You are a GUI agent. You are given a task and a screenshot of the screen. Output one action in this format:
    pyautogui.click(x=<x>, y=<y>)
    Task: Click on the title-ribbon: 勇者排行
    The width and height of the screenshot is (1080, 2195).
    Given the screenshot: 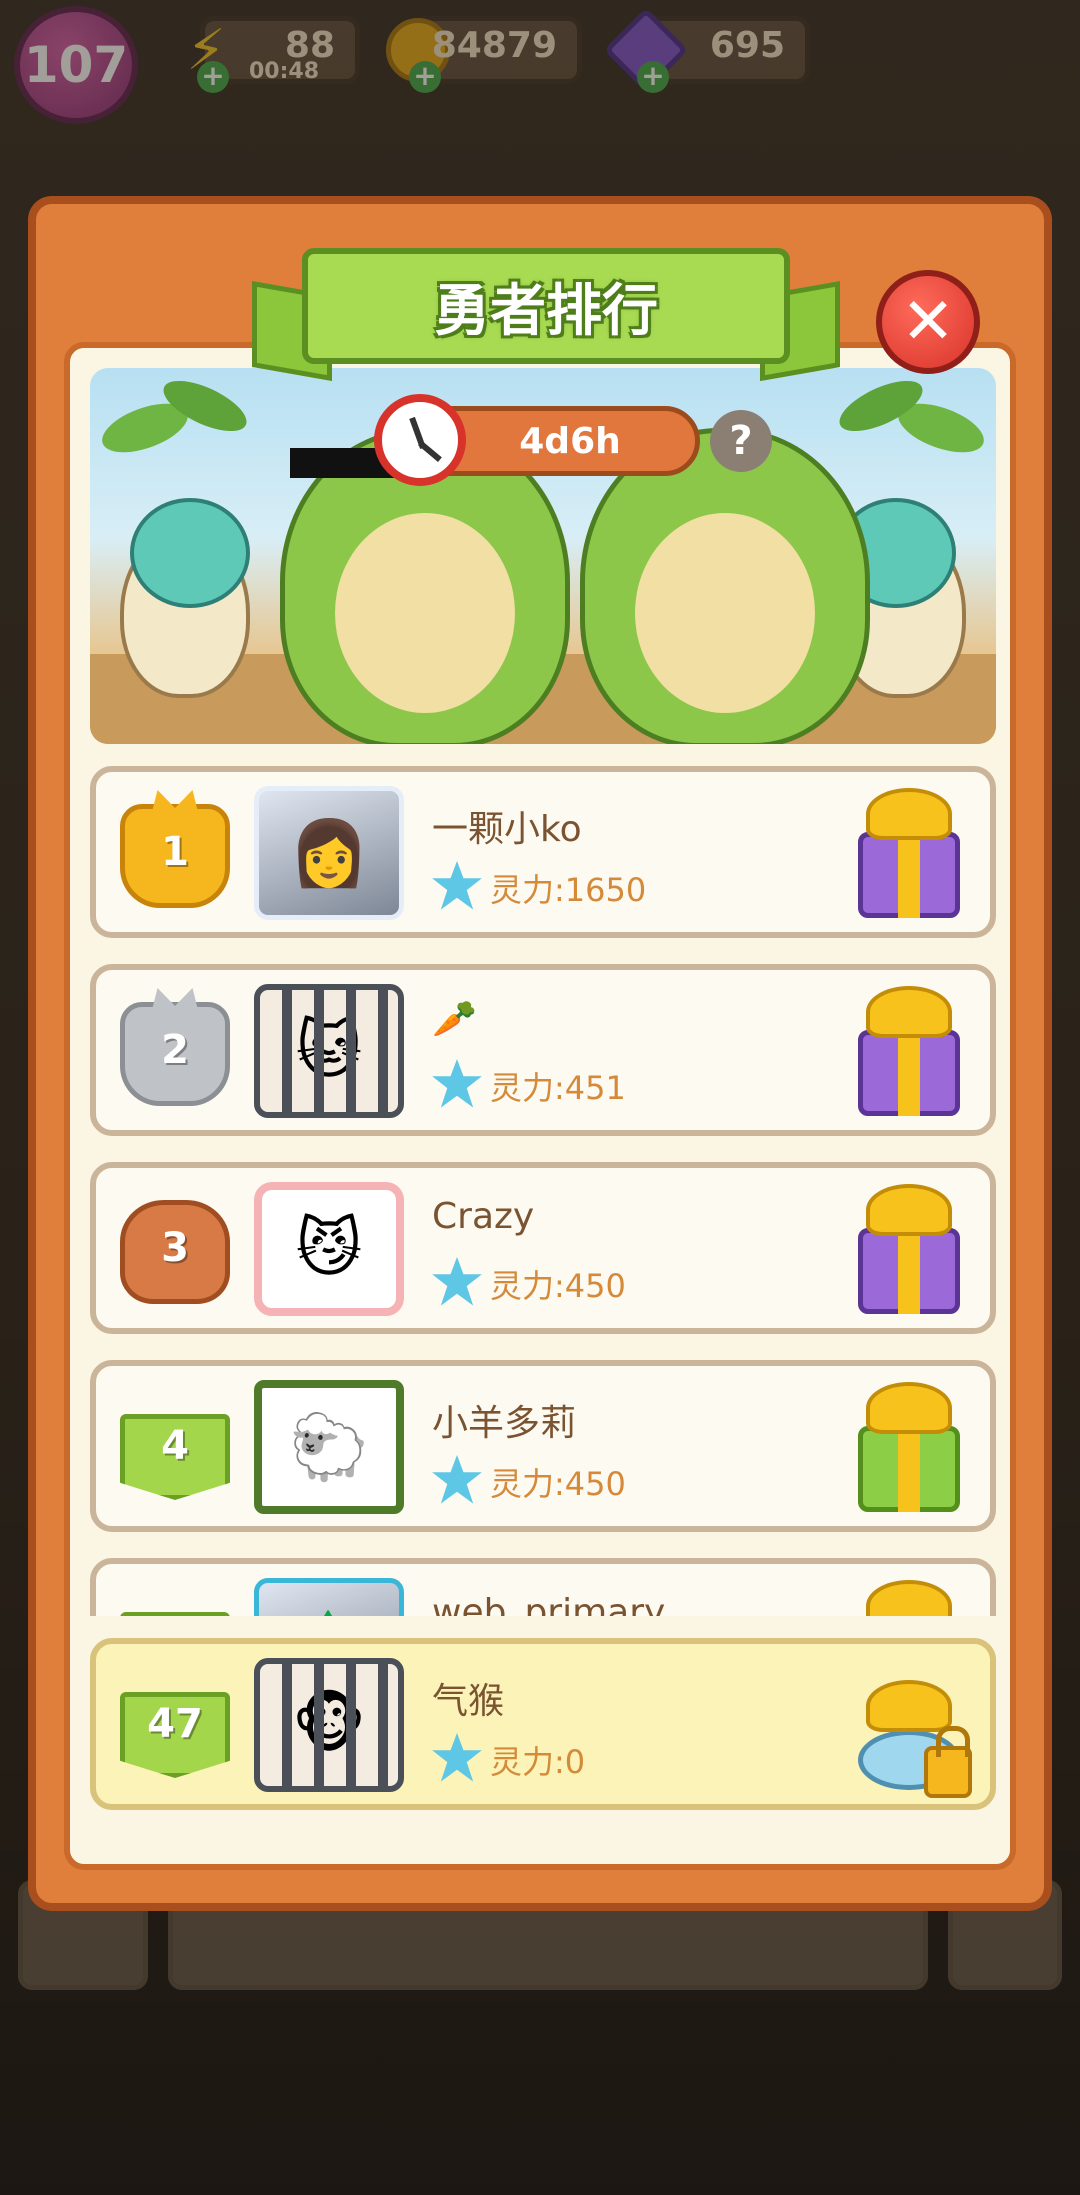 What is the action you would take?
    pyautogui.click(x=546, y=315)
    